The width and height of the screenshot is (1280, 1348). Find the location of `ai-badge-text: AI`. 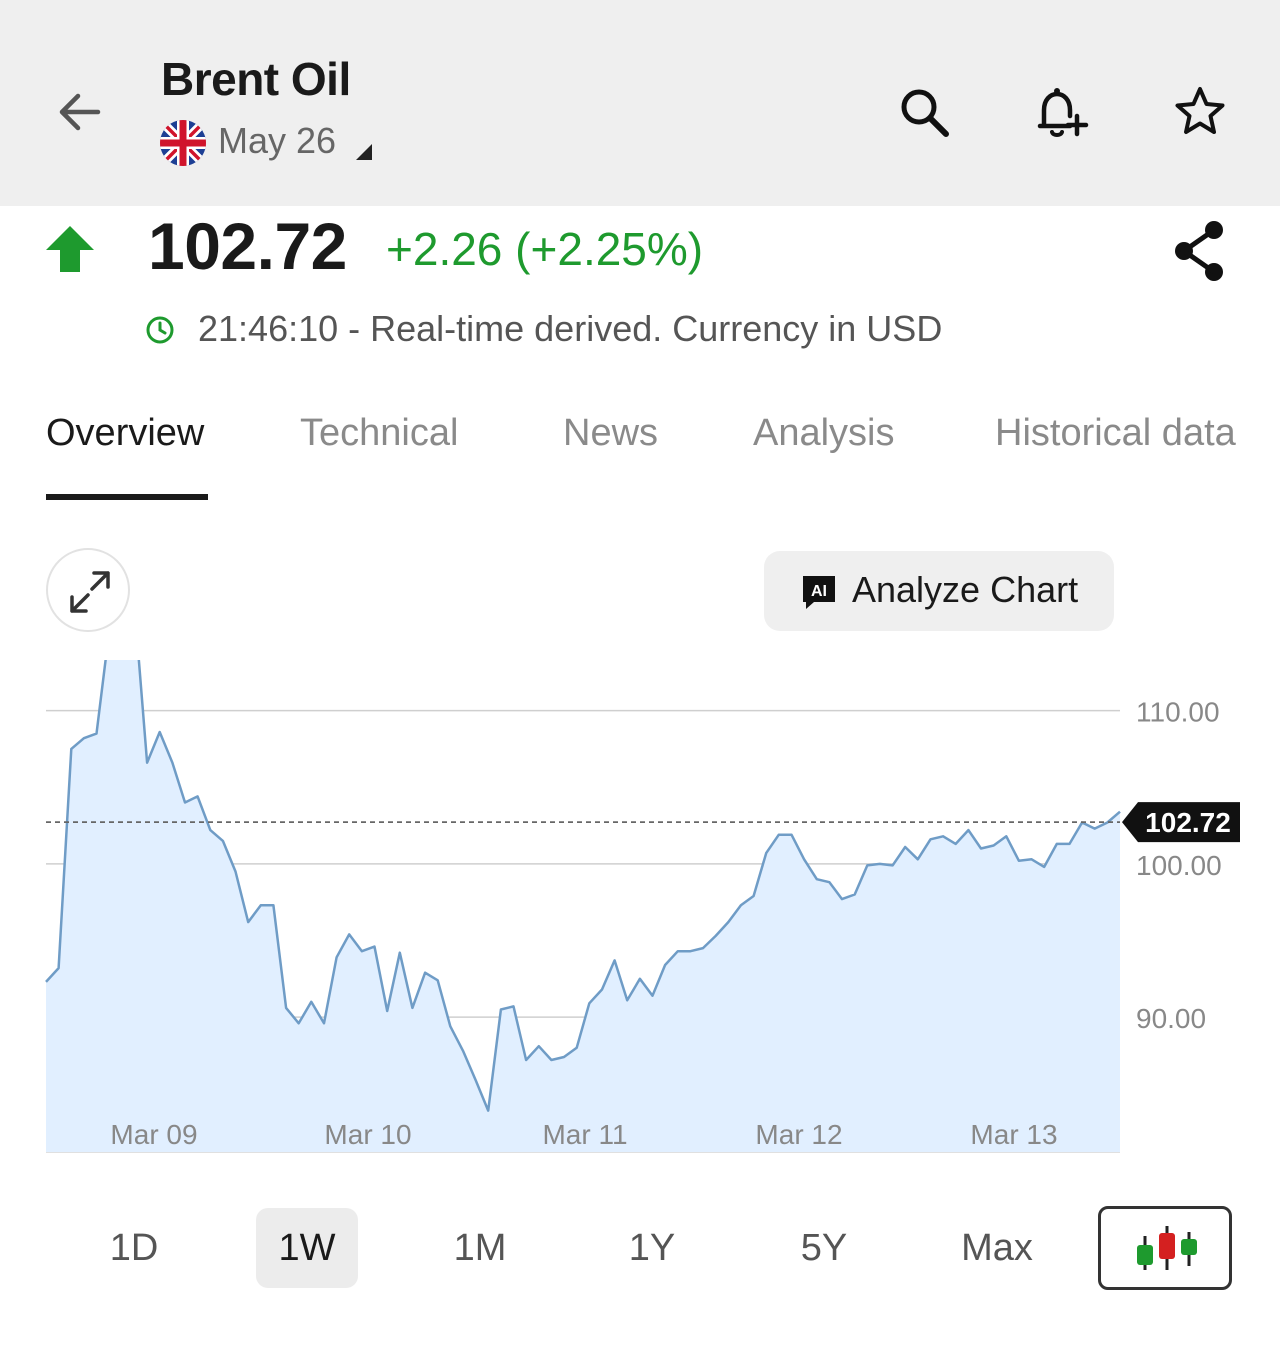

ai-badge-text: AI is located at coordinates (819, 591).